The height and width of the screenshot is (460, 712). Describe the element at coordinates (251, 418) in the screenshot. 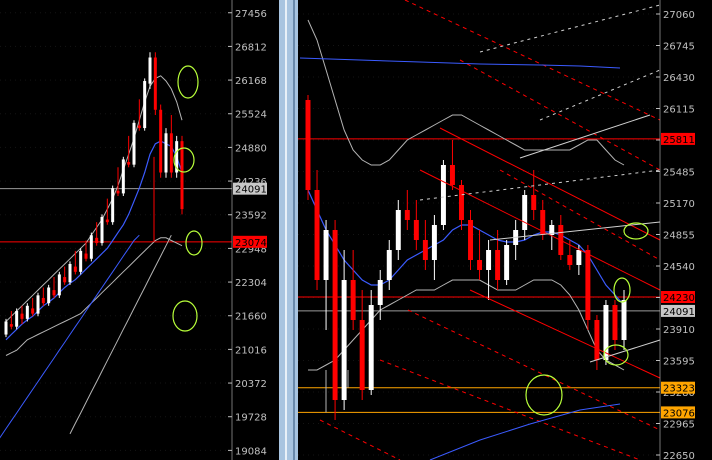

I see `axis-tick-label: 19728` at that location.